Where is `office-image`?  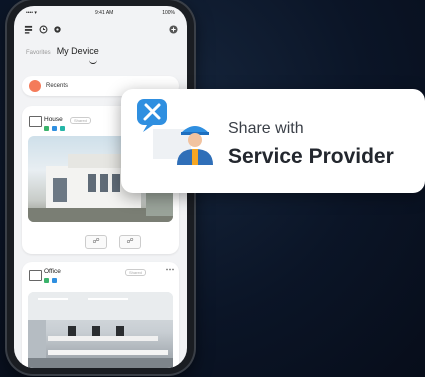
office-image is located at coordinates (100, 330).